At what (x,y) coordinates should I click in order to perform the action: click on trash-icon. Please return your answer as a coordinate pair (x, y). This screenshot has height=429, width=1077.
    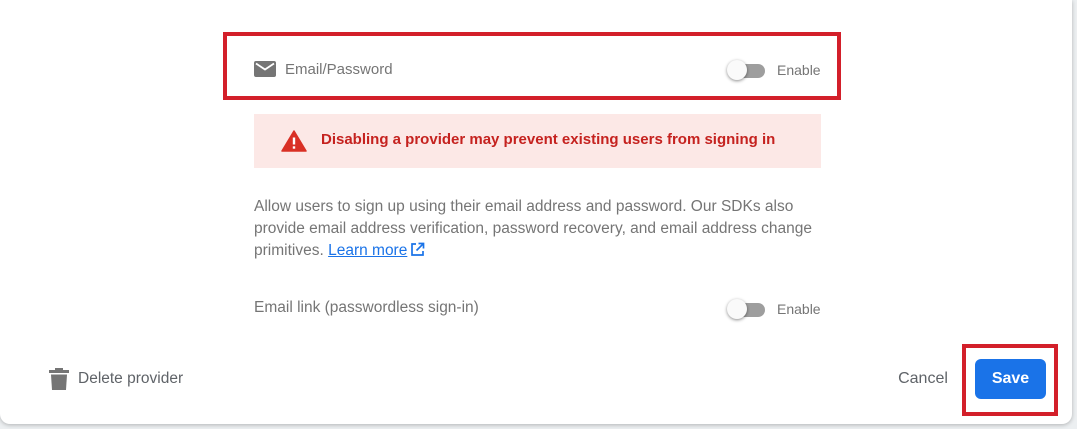
    Looking at the image, I should click on (59, 379).